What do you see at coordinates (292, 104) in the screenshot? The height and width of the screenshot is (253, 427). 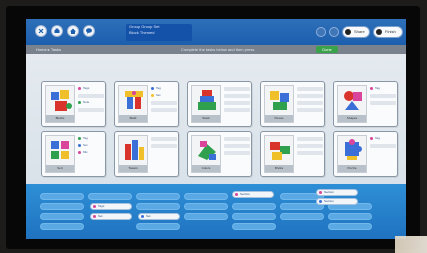 I see `task-card: Pieces` at bounding box center [292, 104].